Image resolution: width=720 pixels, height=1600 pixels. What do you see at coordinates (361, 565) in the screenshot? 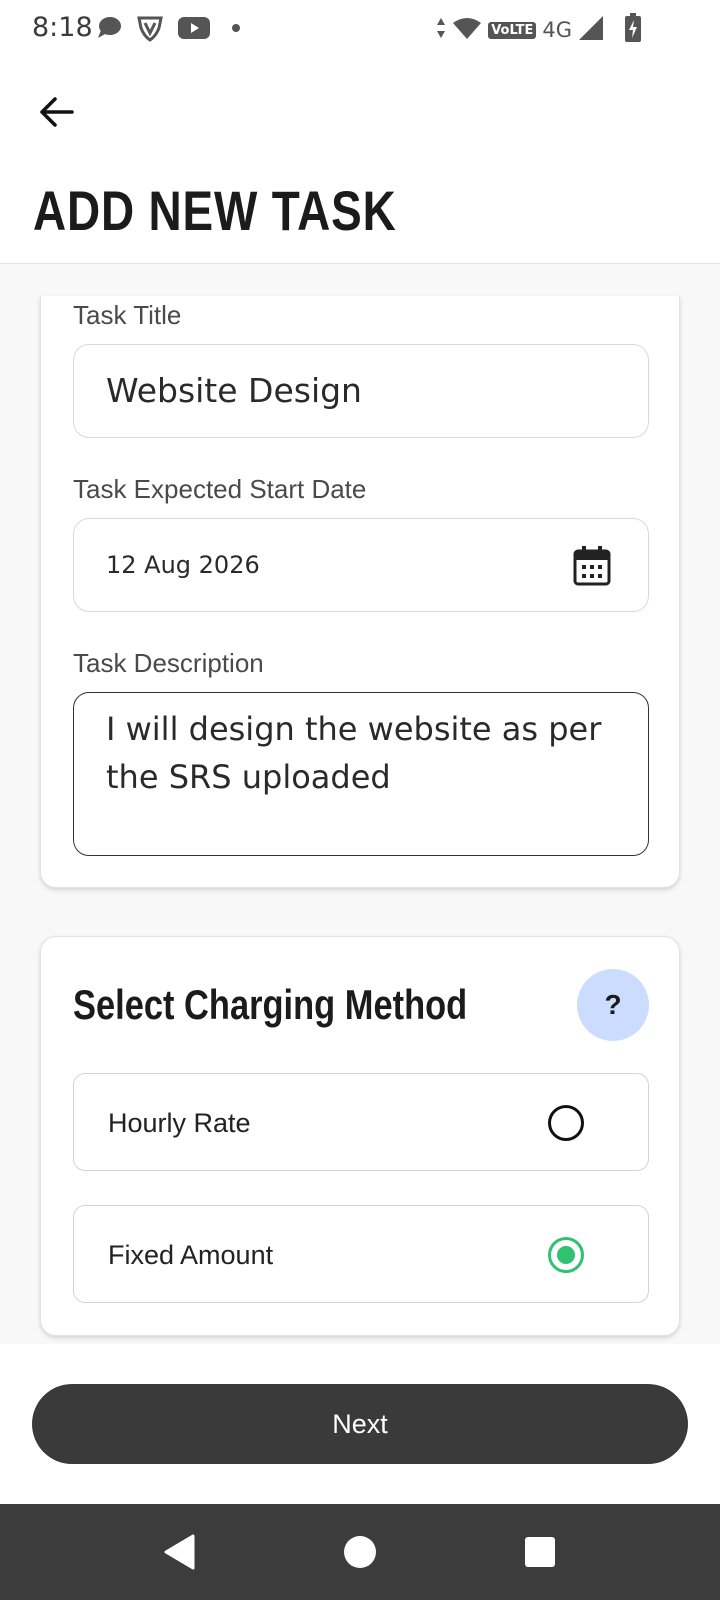
I see `start-date-input: 12 Aug 2026` at bounding box center [361, 565].